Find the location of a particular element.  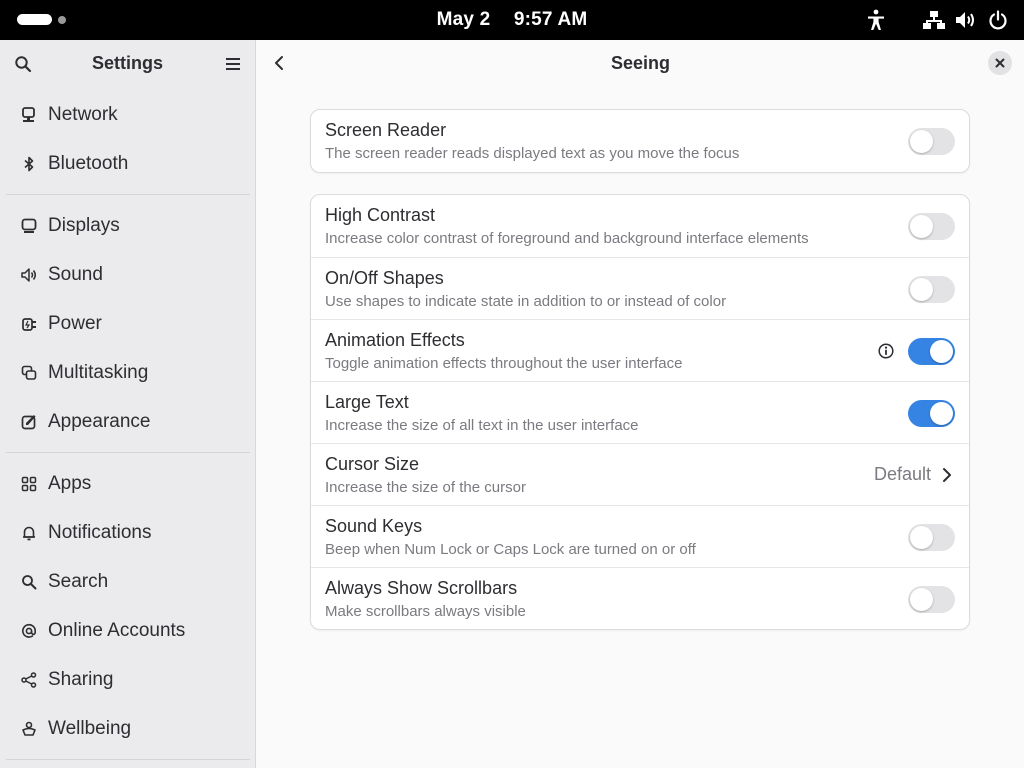

close-button is located at coordinates (1000, 63).